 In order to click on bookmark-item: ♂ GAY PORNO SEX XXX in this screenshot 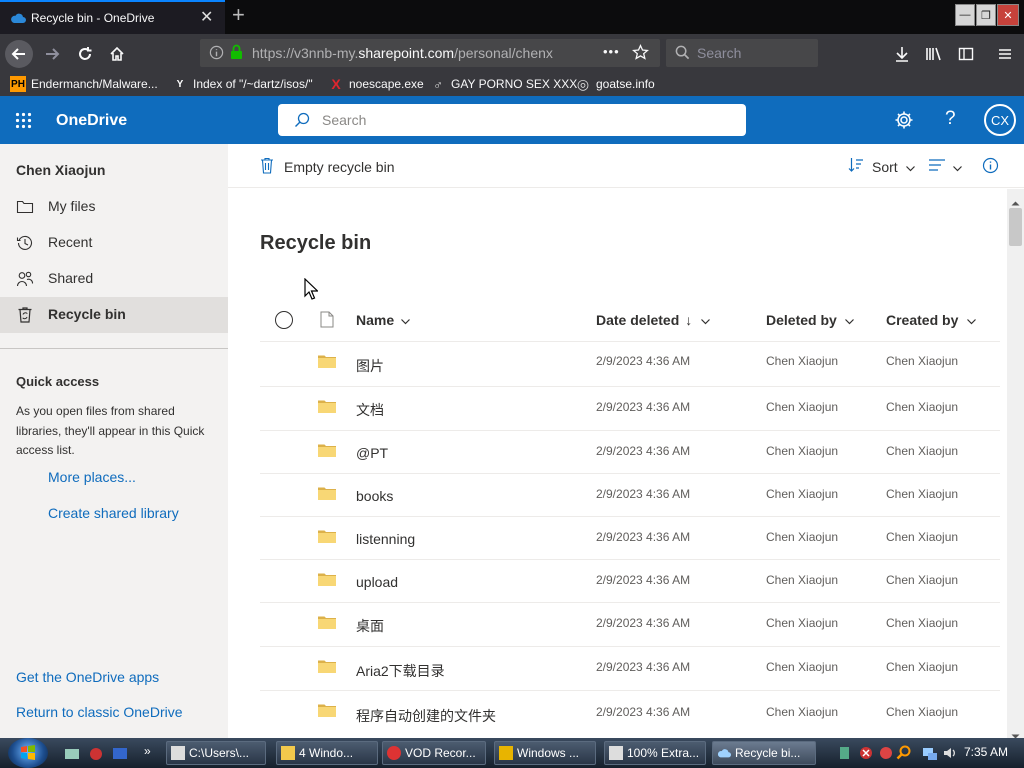, I will do `click(503, 84)`.